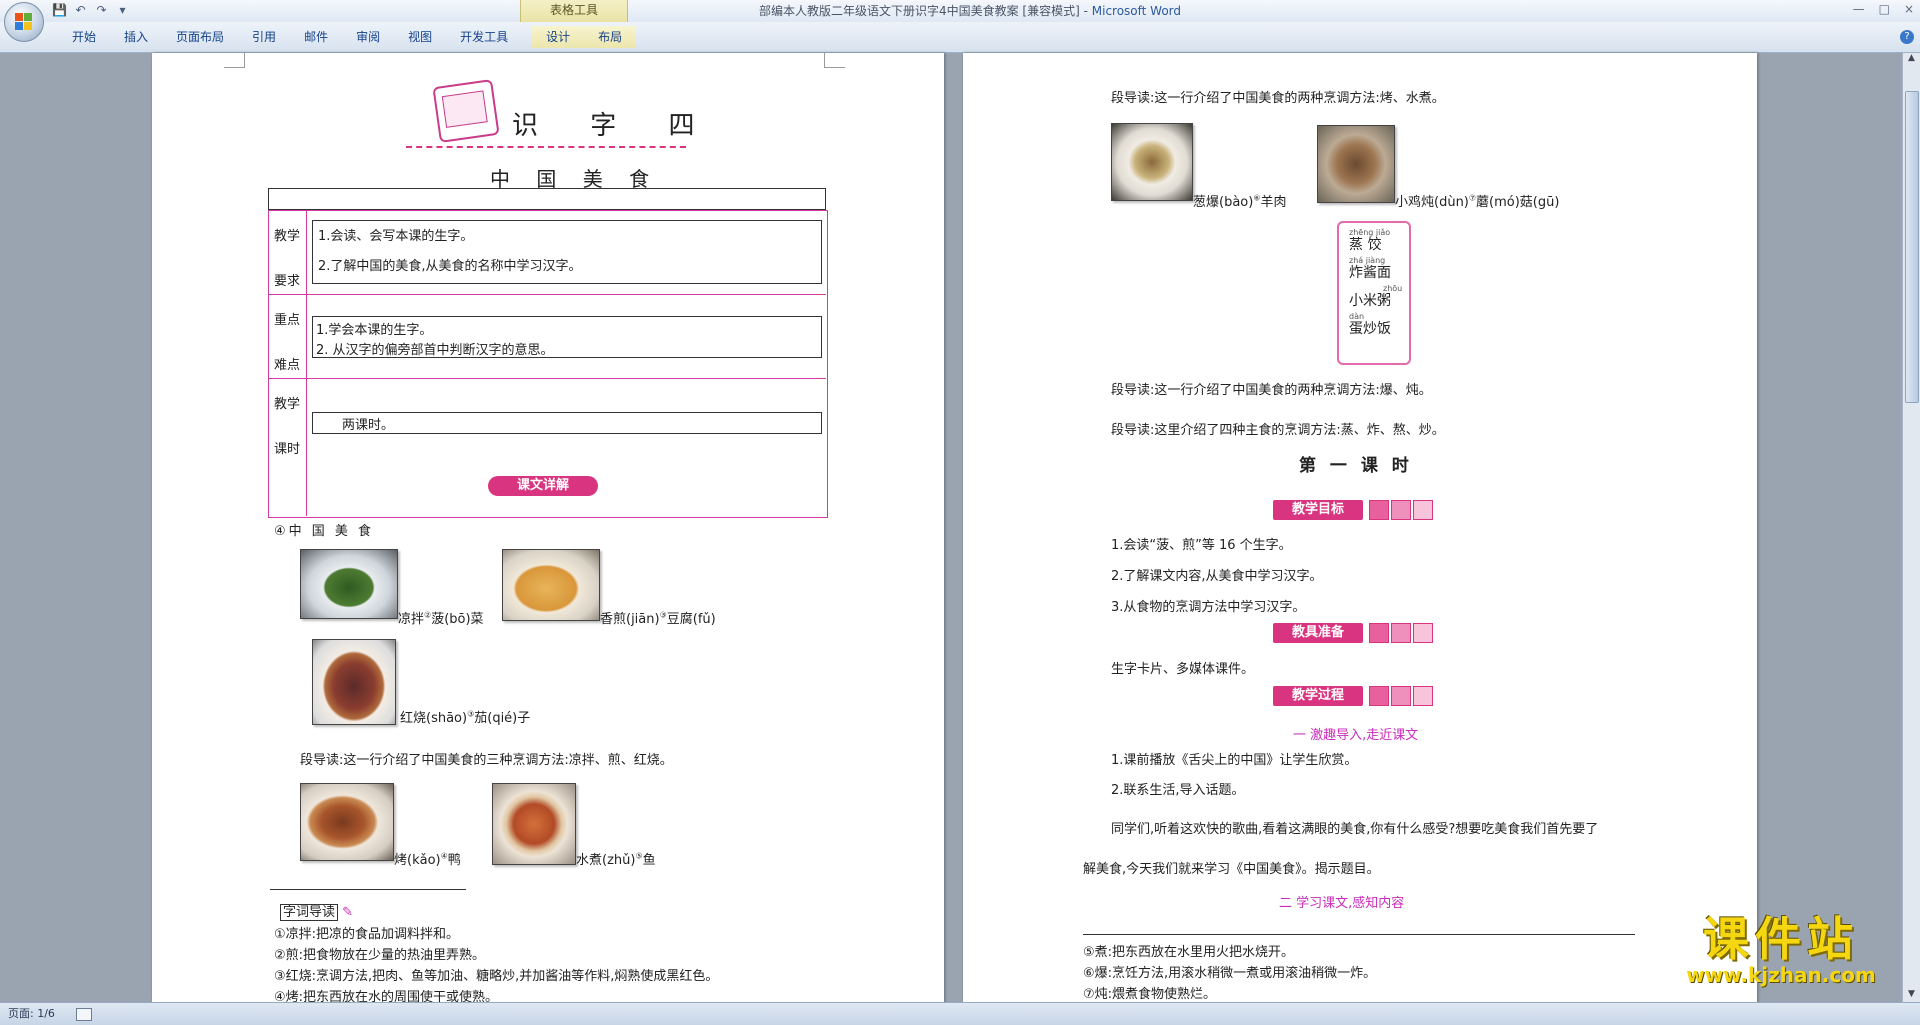 This screenshot has height=1025, width=1920. I want to click on process-tag: 教学过程, so click(1318, 696).